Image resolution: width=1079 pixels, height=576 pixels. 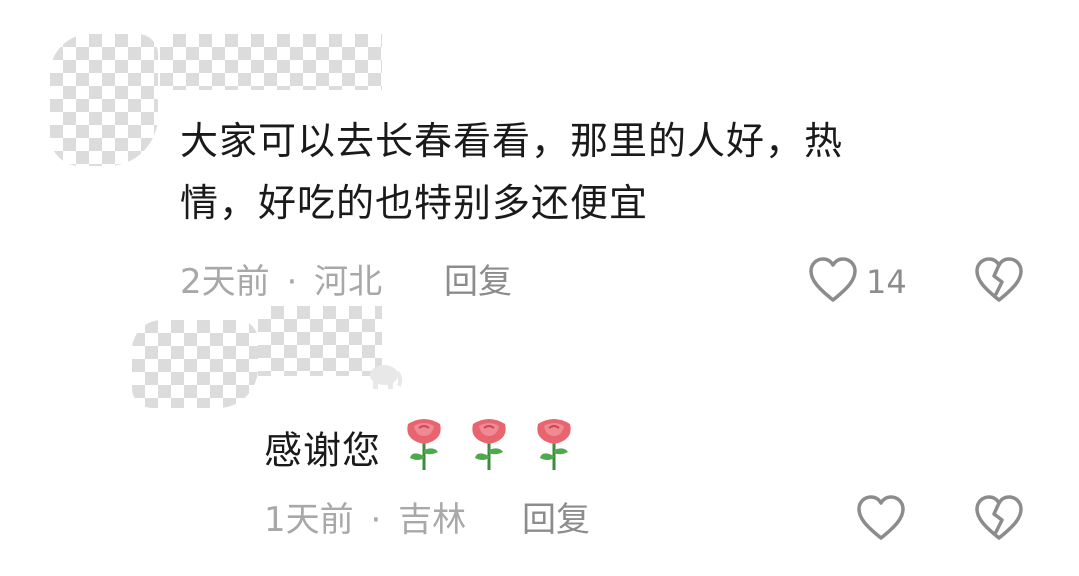 I want to click on comment-time: 1天前, so click(x=309, y=520).